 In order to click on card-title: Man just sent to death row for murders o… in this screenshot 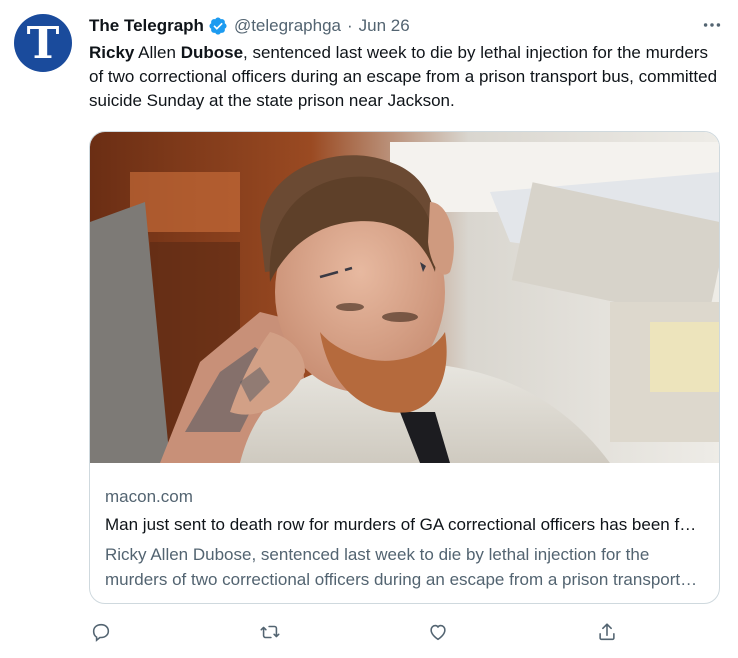, I will do `click(405, 525)`.